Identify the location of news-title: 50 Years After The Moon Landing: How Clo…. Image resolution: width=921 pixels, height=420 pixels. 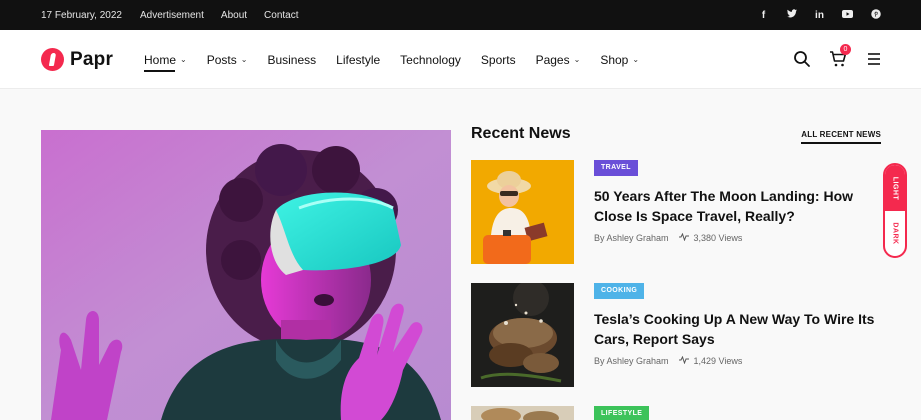
(735, 206).